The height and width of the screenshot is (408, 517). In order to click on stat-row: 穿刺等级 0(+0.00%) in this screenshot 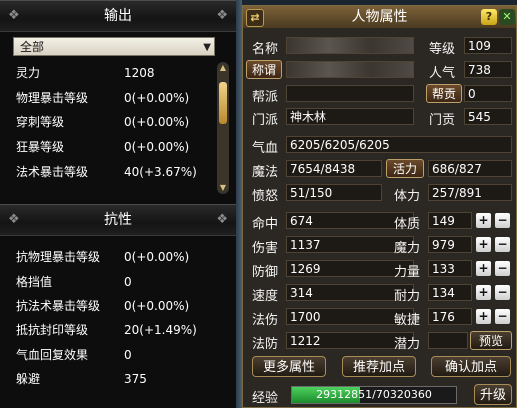, I will do `click(114, 122)`.